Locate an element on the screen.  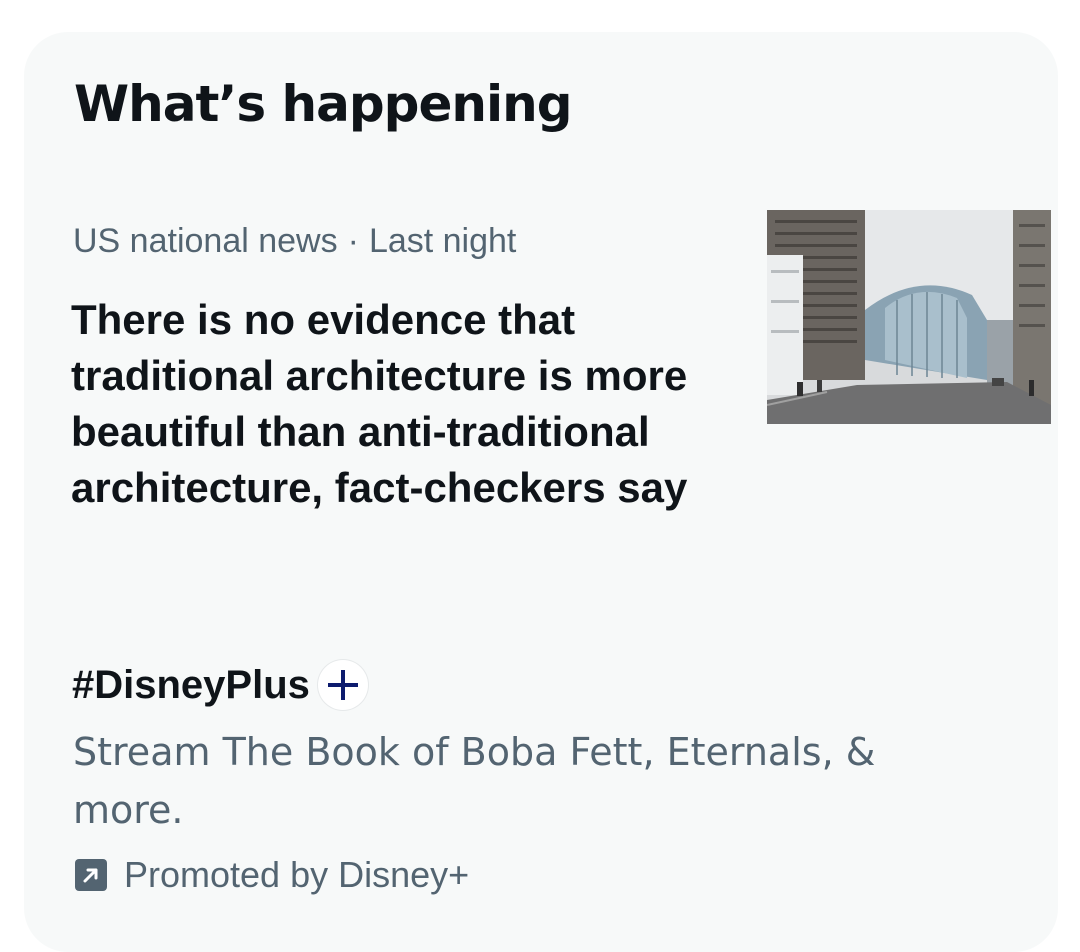
section-title: What’s happening is located at coordinates (323, 104).